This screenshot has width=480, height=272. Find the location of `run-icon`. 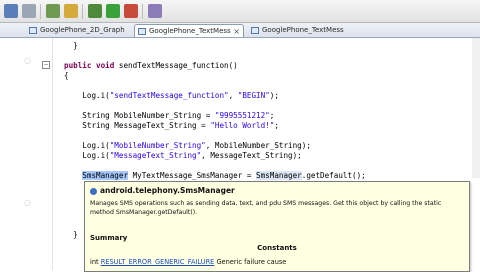

run-icon is located at coordinates (113, 11).